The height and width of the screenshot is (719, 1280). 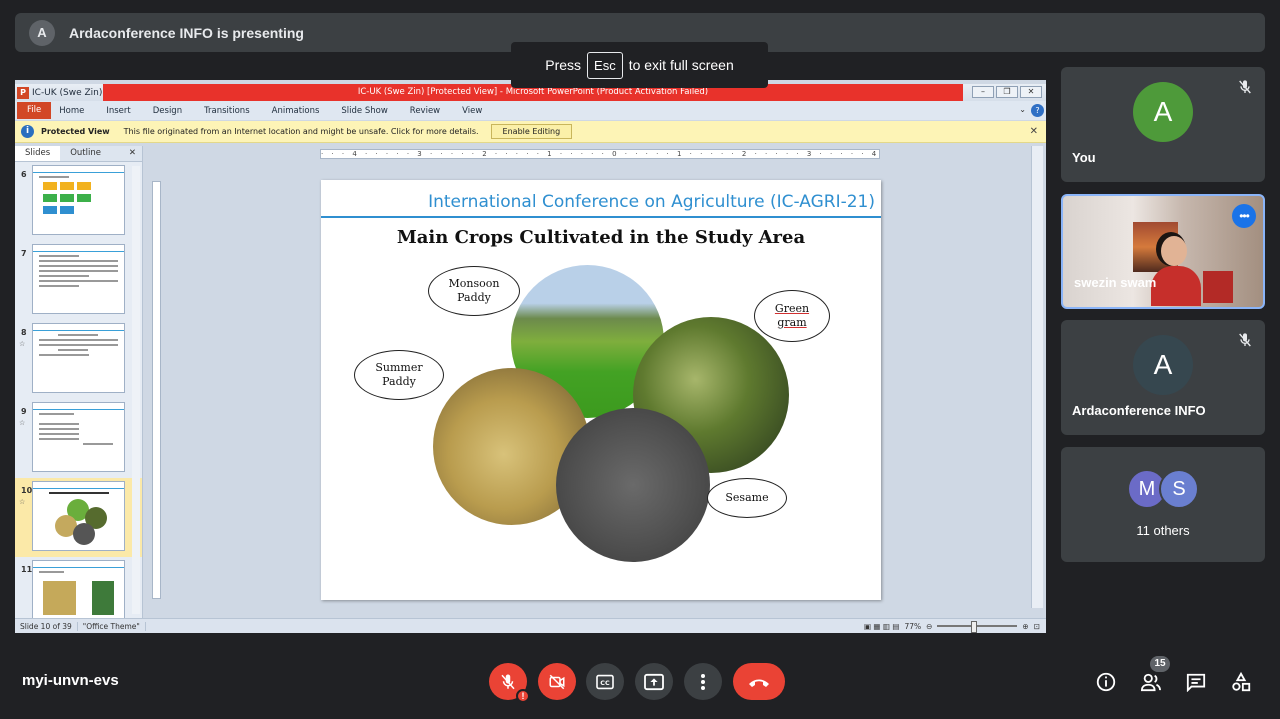 I want to click on others-count-label: 11 others, so click(x=1163, y=530).